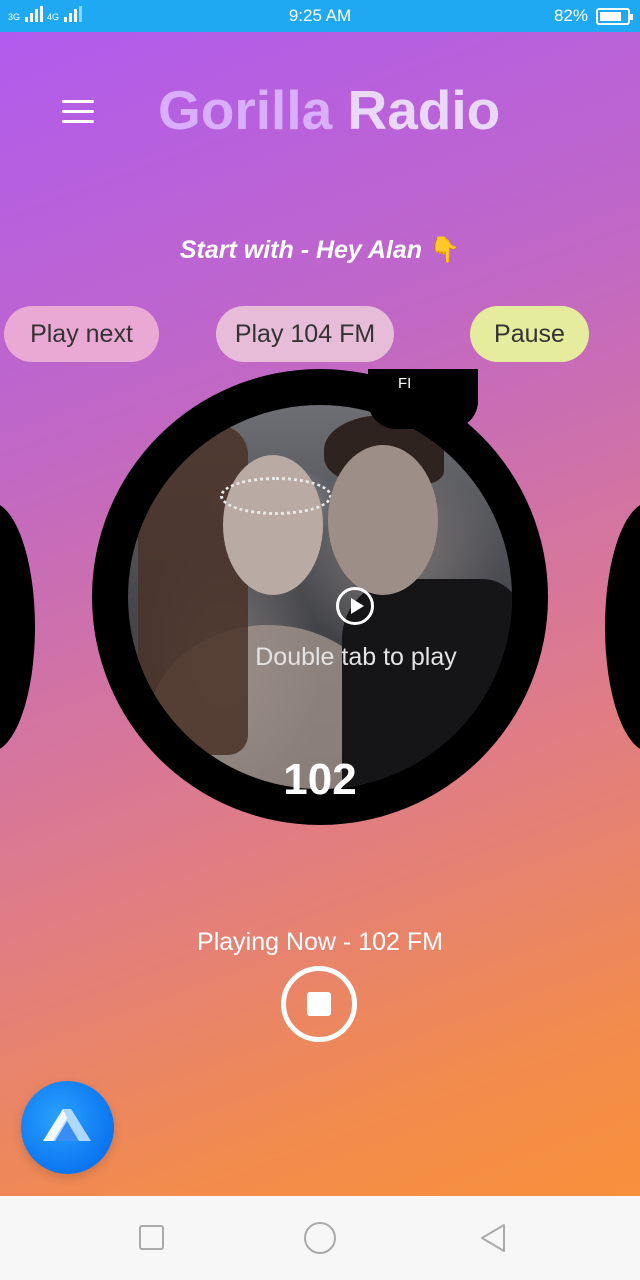 This screenshot has width=640, height=1280. Describe the element at coordinates (320, 942) in the screenshot. I see `now-playing-text: Playing Now - 102 FM` at that location.